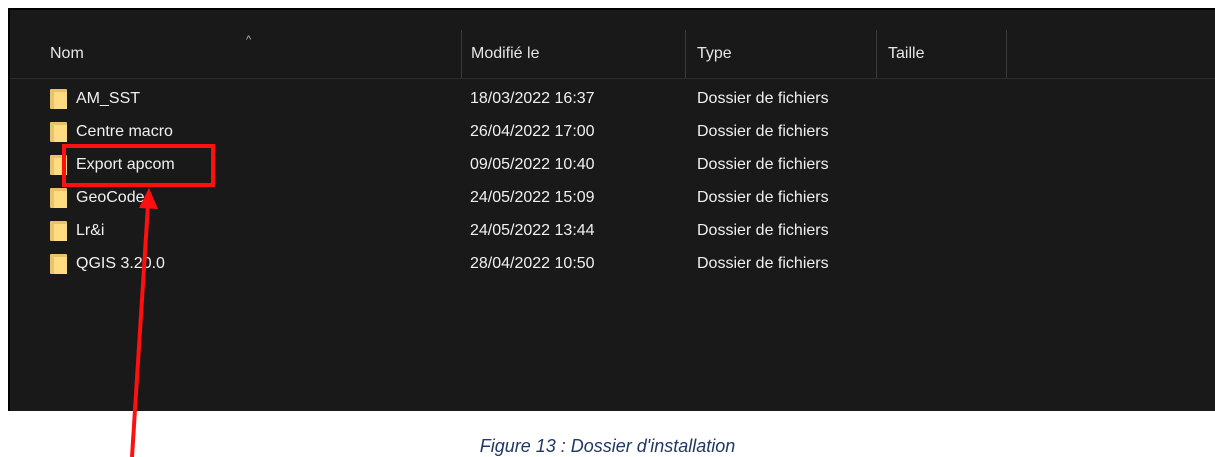 This screenshot has height=457, width=1215. I want to click on file-modified-date: 18/03/2022 16:37, so click(532, 98).